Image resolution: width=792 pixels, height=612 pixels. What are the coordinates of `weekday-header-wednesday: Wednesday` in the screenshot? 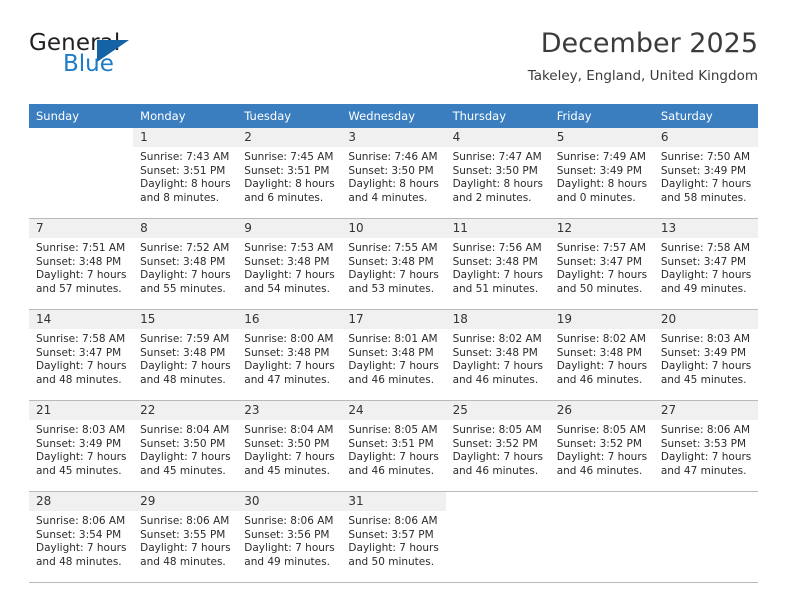 It's located at (393, 116).